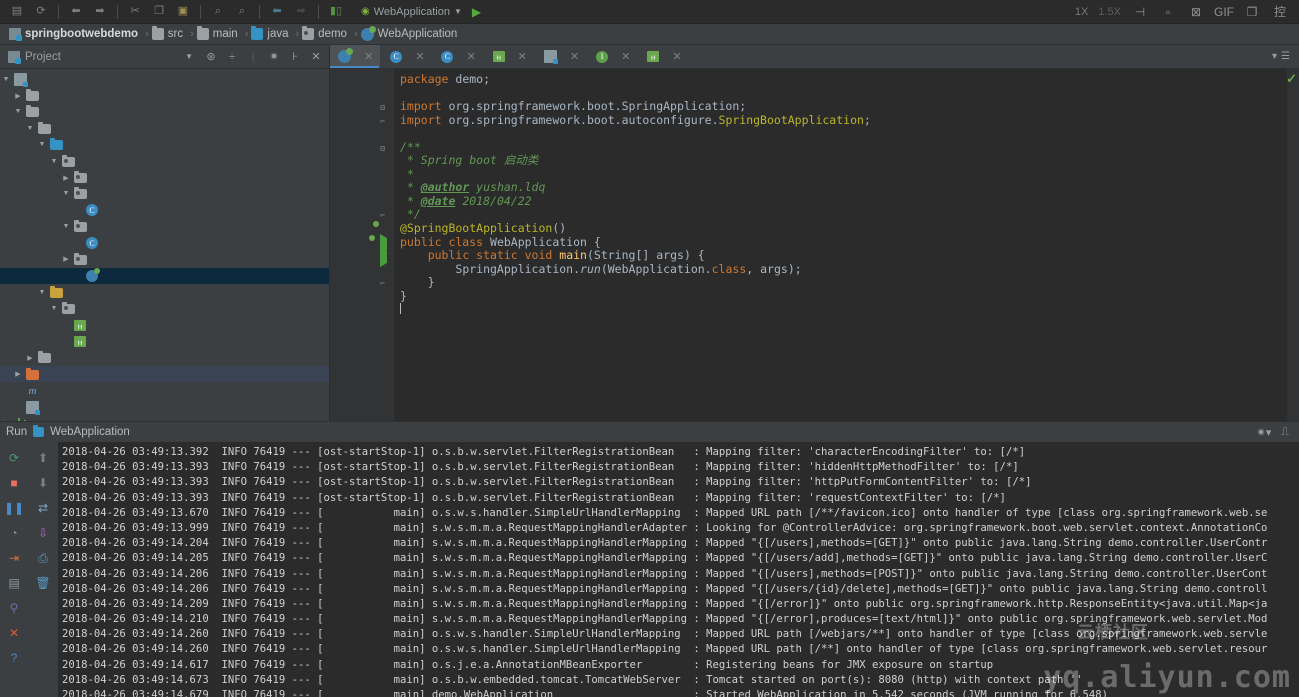  Describe the element at coordinates (326, 34) in the screenshot. I see `breadcrumb-item-demo: demo` at that location.